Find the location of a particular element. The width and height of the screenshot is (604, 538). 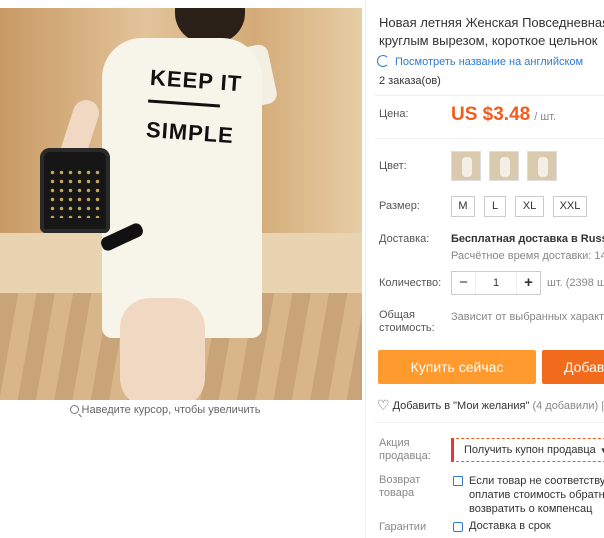

quantity-stepper: − 1 + is located at coordinates (496, 283).